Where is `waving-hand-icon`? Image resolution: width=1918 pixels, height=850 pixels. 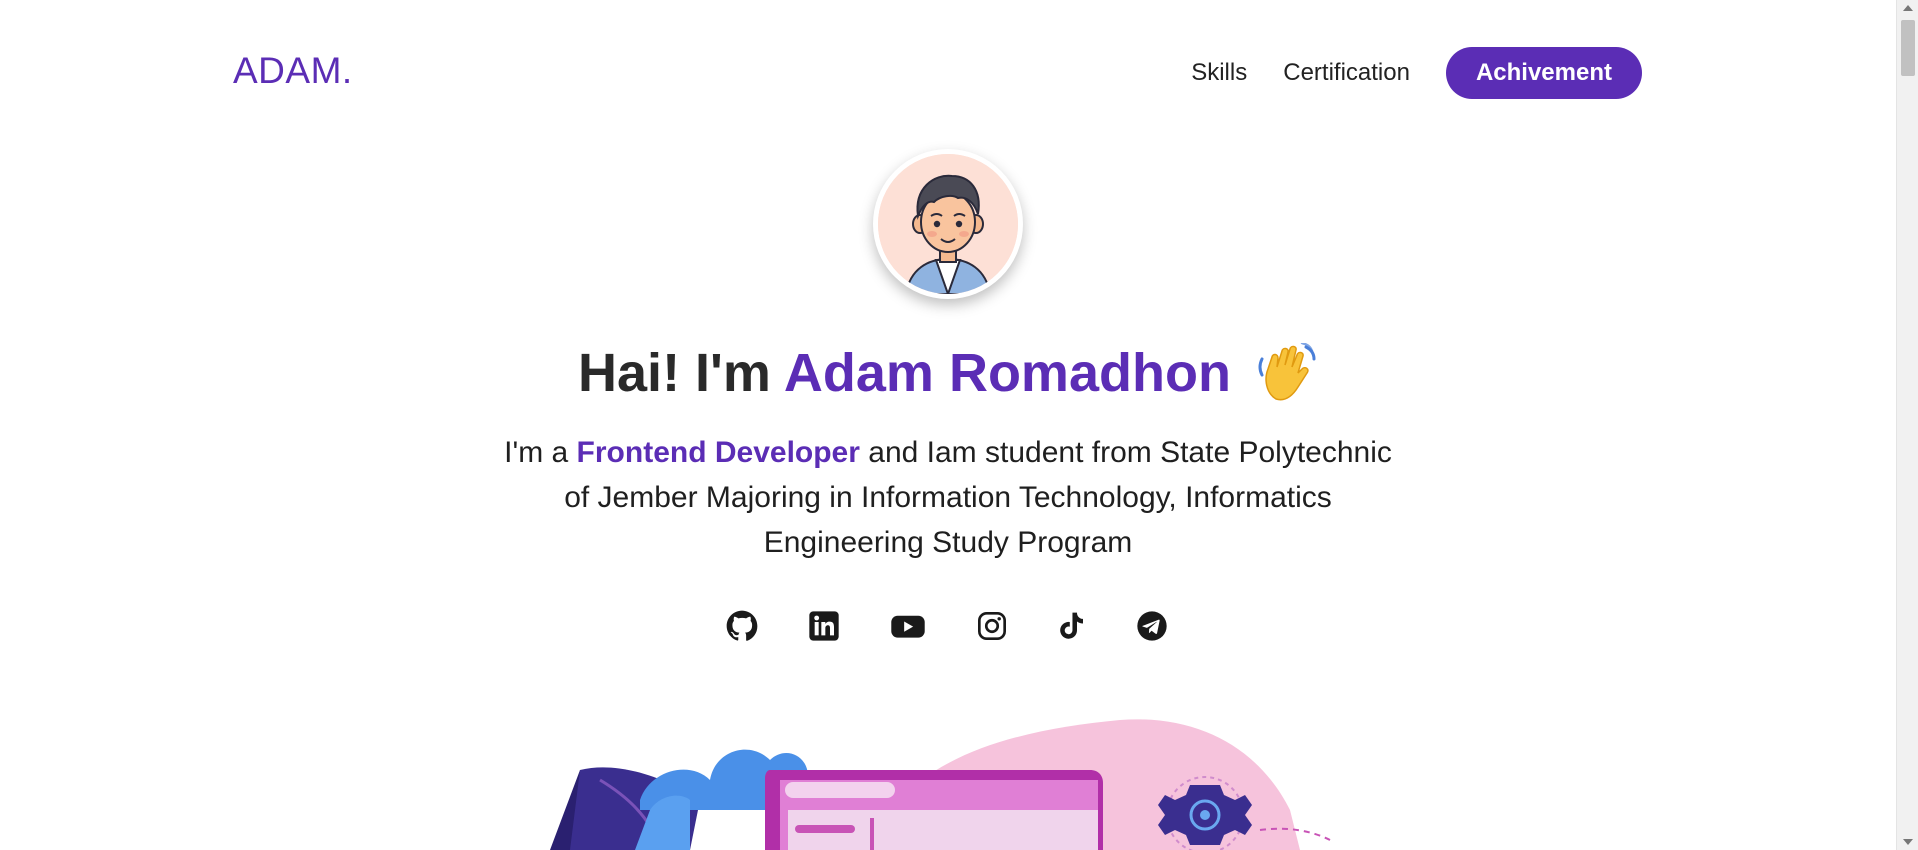 waving-hand-icon is located at coordinates (1287, 372).